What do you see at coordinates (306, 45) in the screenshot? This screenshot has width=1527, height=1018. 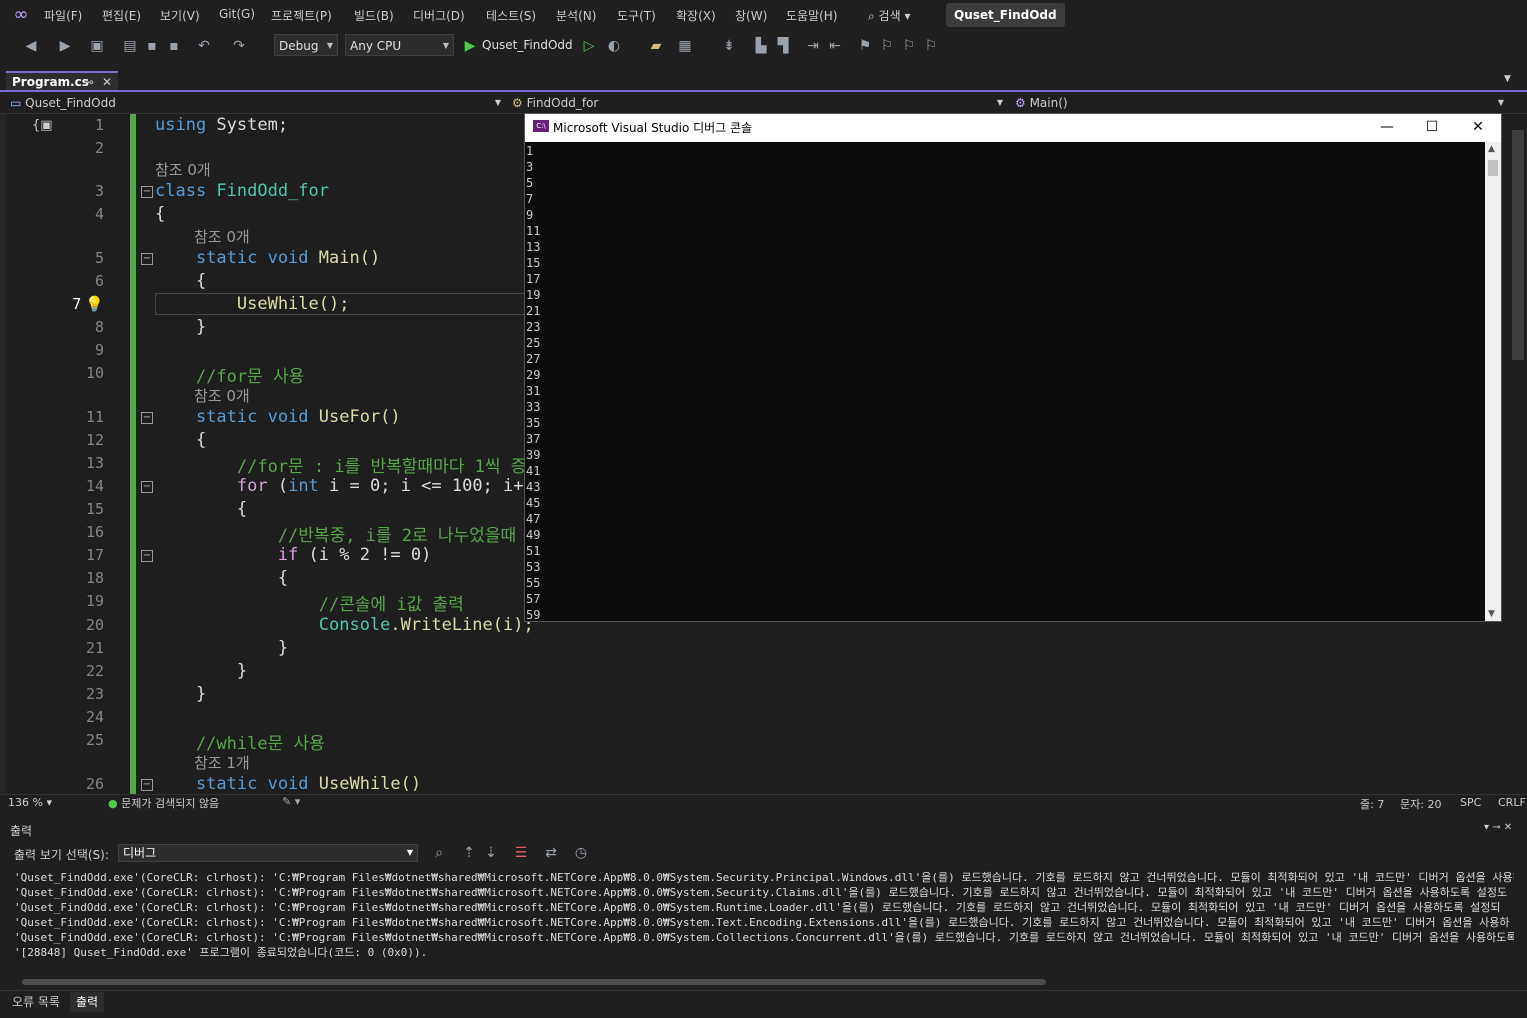 I see `configuration-dropdown: Debug ▼` at bounding box center [306, 45].